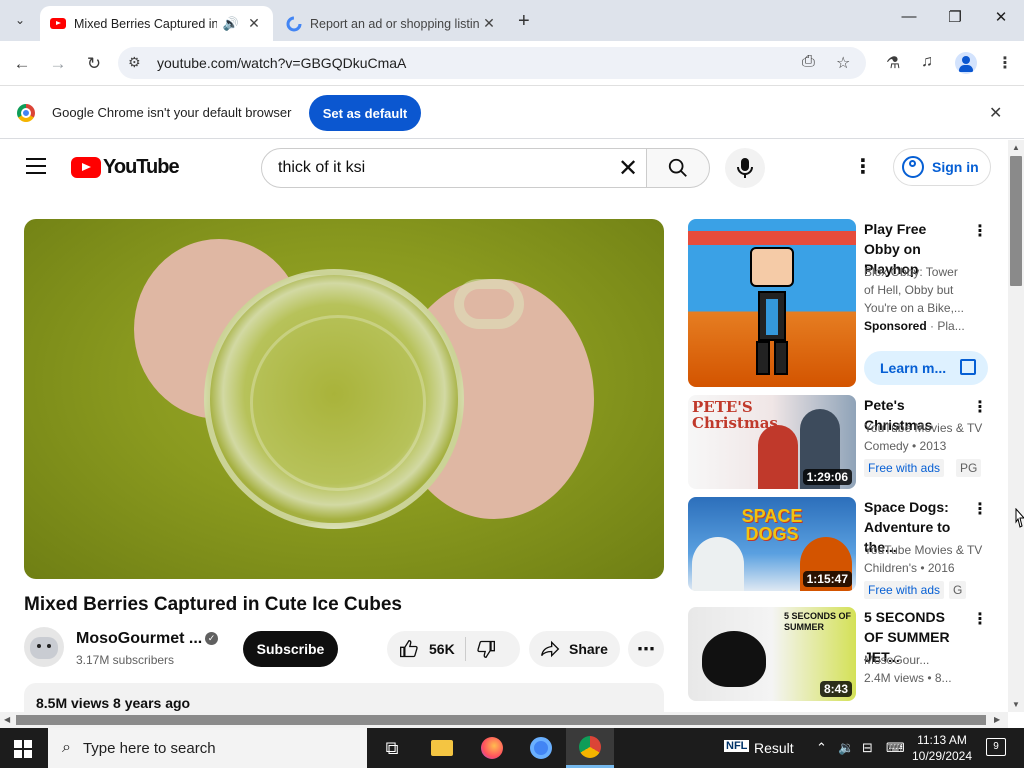  I want to click on search-button, so click(678, 168).